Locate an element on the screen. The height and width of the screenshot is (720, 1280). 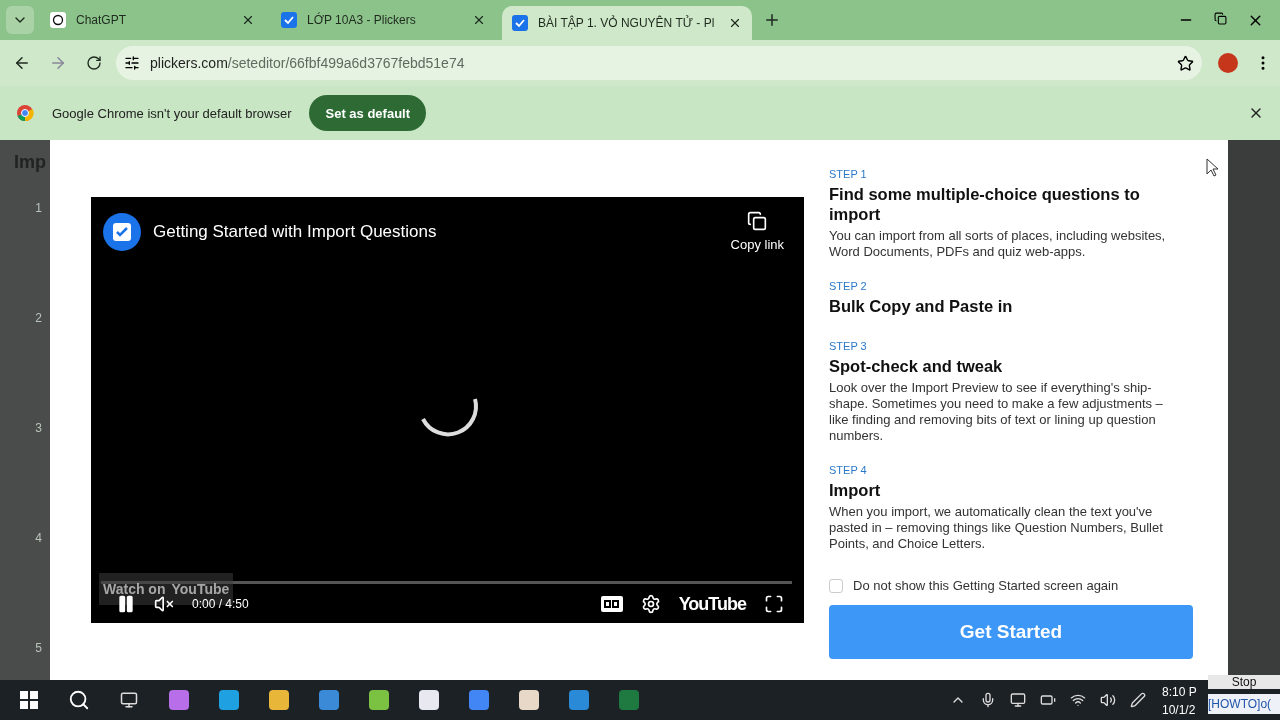
pause-icon is located at coordinates (126, 604).